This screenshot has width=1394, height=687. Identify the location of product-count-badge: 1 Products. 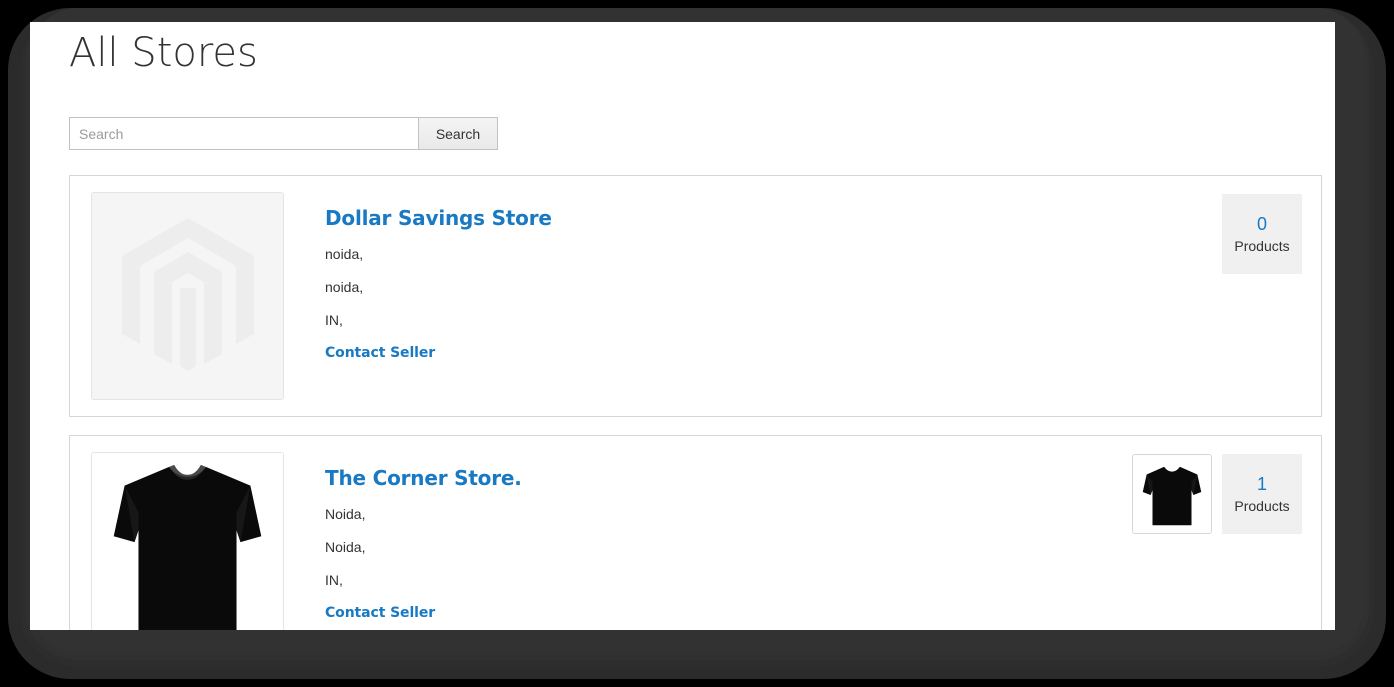
(1262, 494).